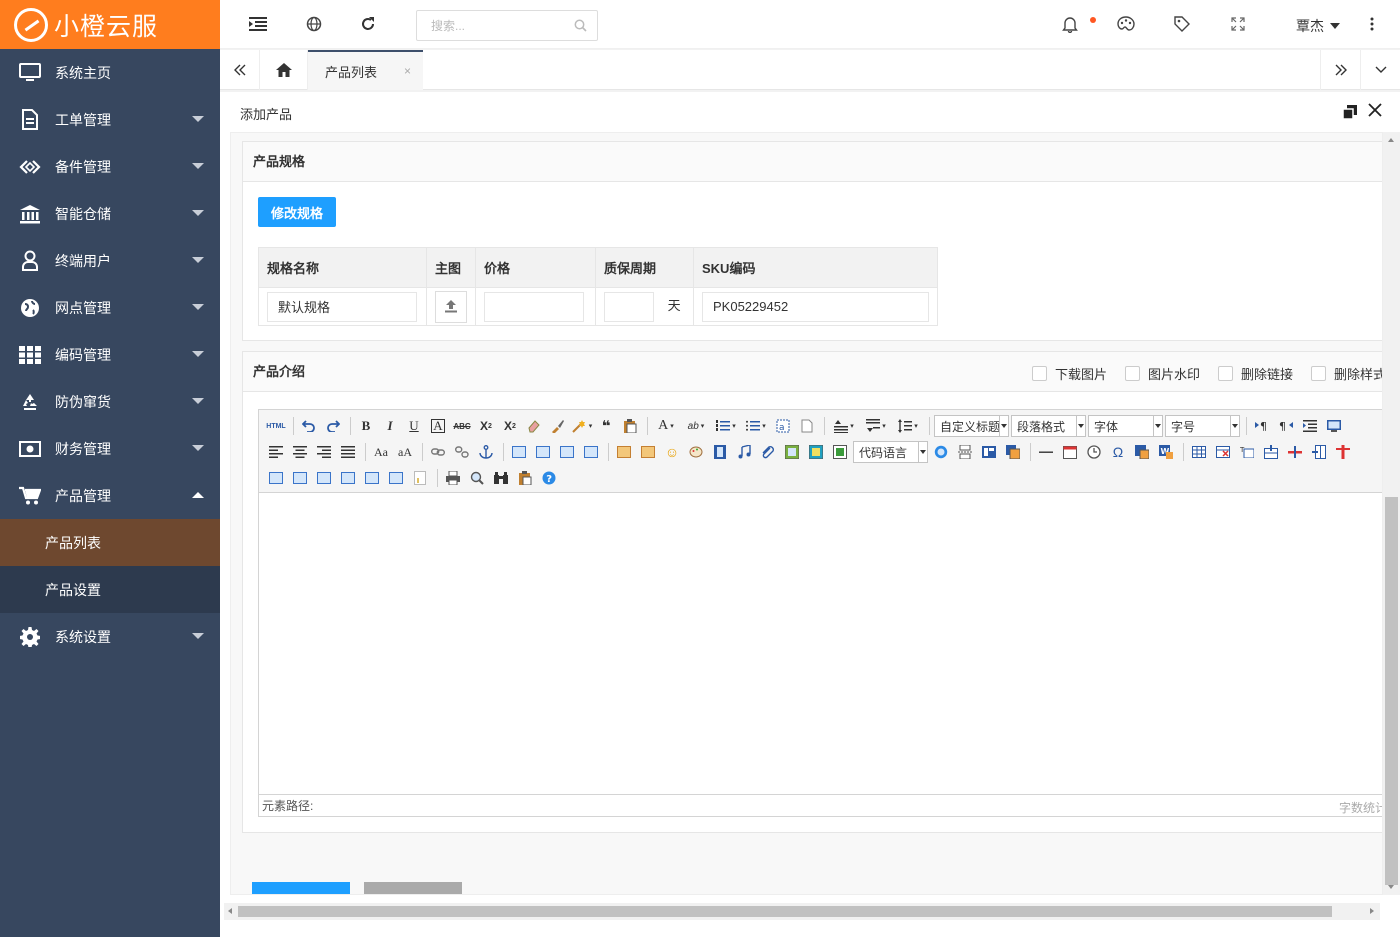 The image size is (1400, 937). What do you see at coordinates (840, 452) in the screenshot?
I see `insert-frame-icon` at bounding box center [840, 452].